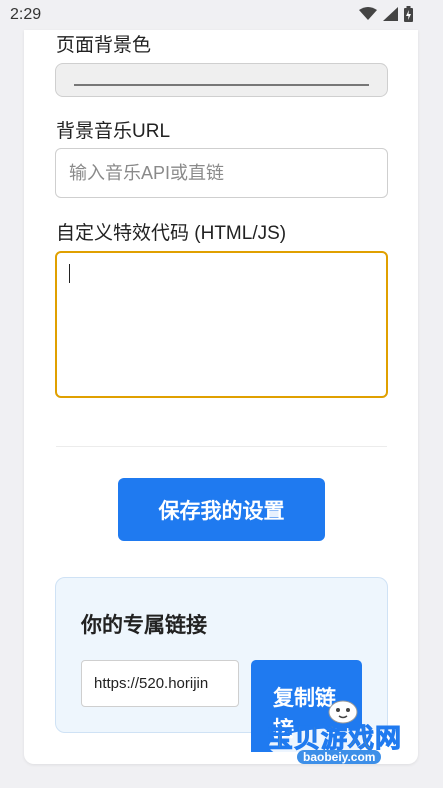  Describe the element at coordinates (221, 446) in the screenshot. I see `divider` at that location.